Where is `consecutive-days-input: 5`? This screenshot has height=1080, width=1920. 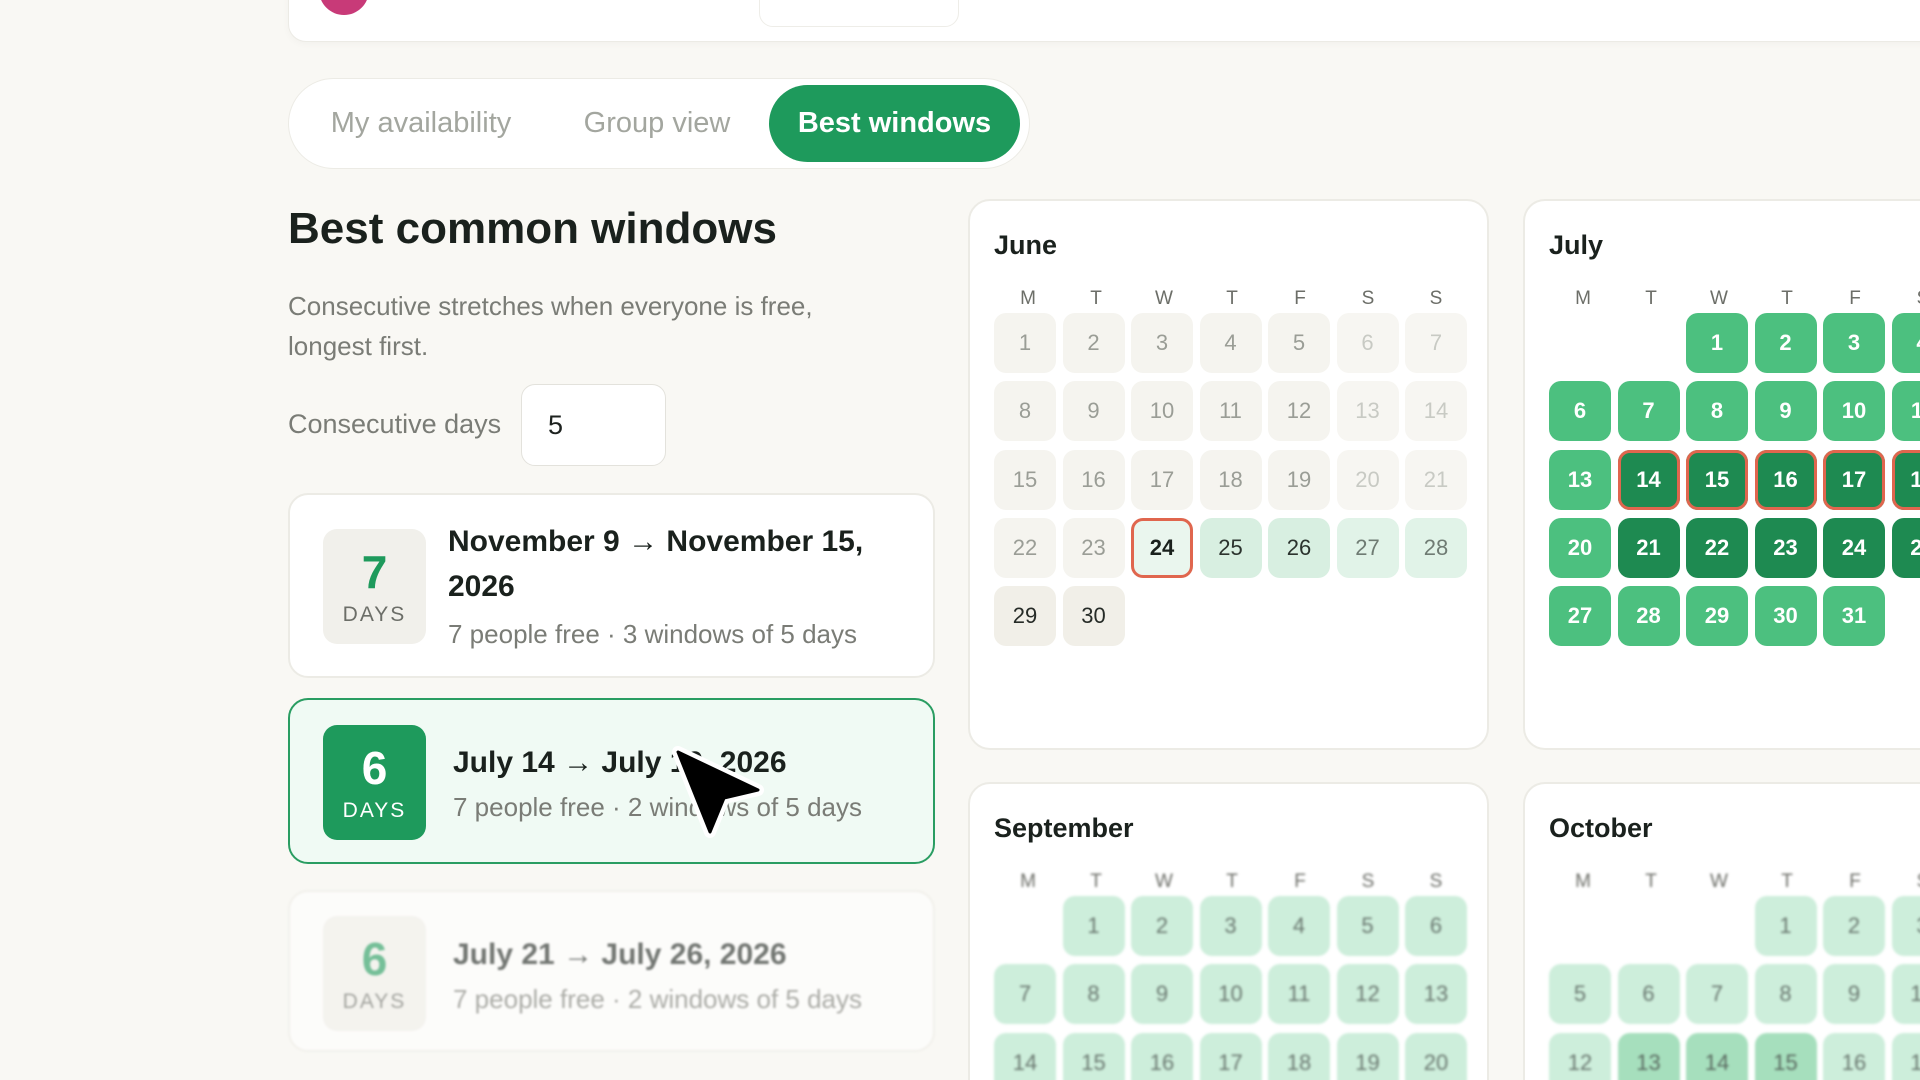 consecutive-days-input: 5 is located at coordinates (593, 425).